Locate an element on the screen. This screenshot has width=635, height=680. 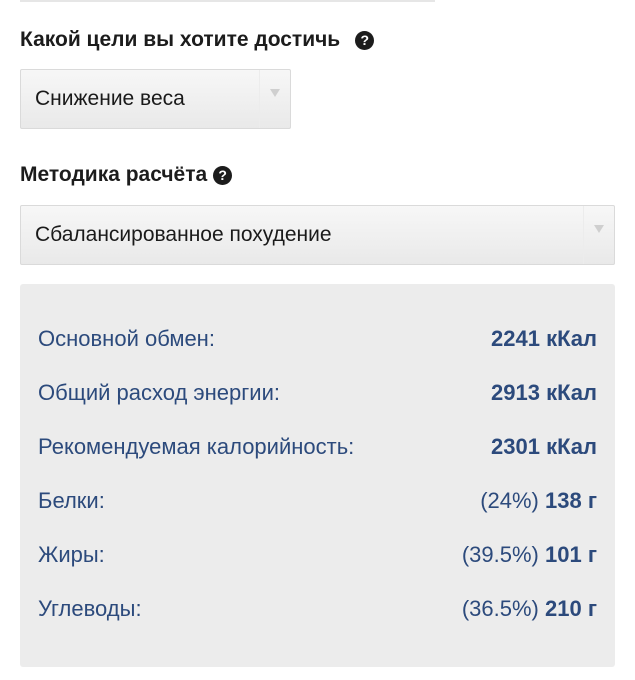
goal-label: Какой цели вы хотите достичь ? is located at coordinates (197, 40).